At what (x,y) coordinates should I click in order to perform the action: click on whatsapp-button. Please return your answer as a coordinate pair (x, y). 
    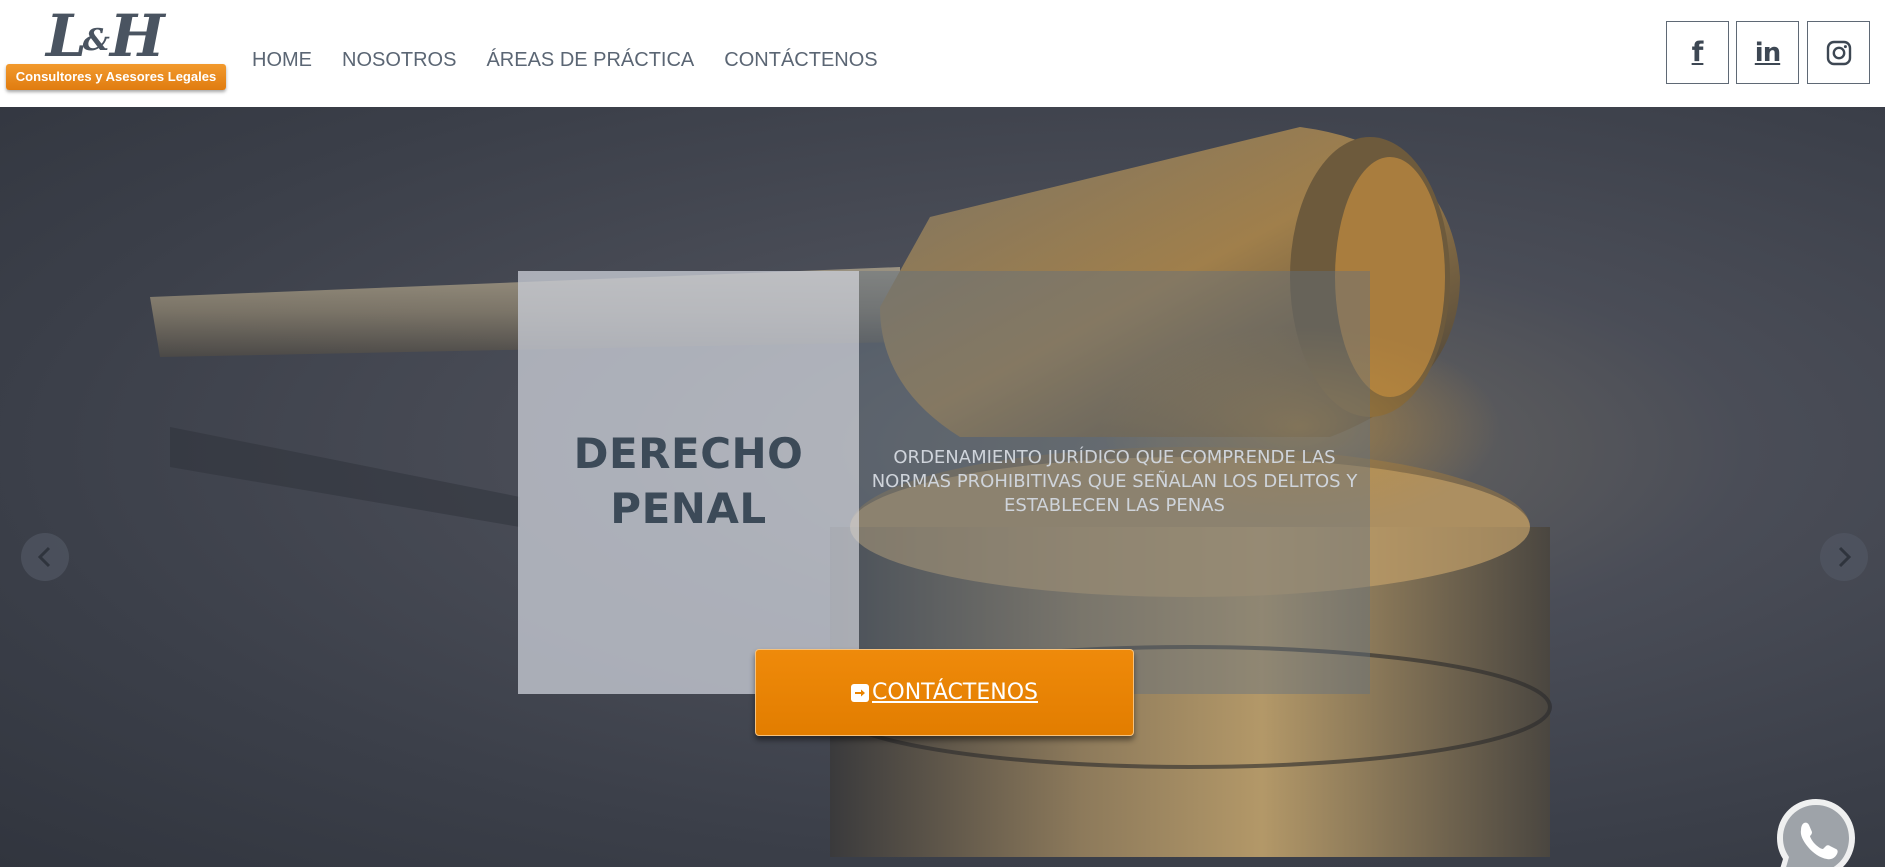
    Looking at the image, I should click on (1816, 830).